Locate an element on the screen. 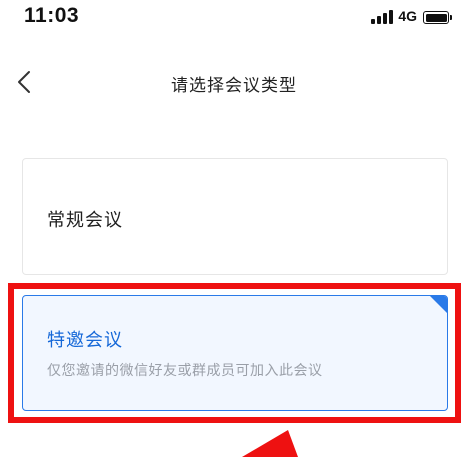 The width and height of the screenshot is (468, 457). battery-icon is located at coordinates (436, 17).